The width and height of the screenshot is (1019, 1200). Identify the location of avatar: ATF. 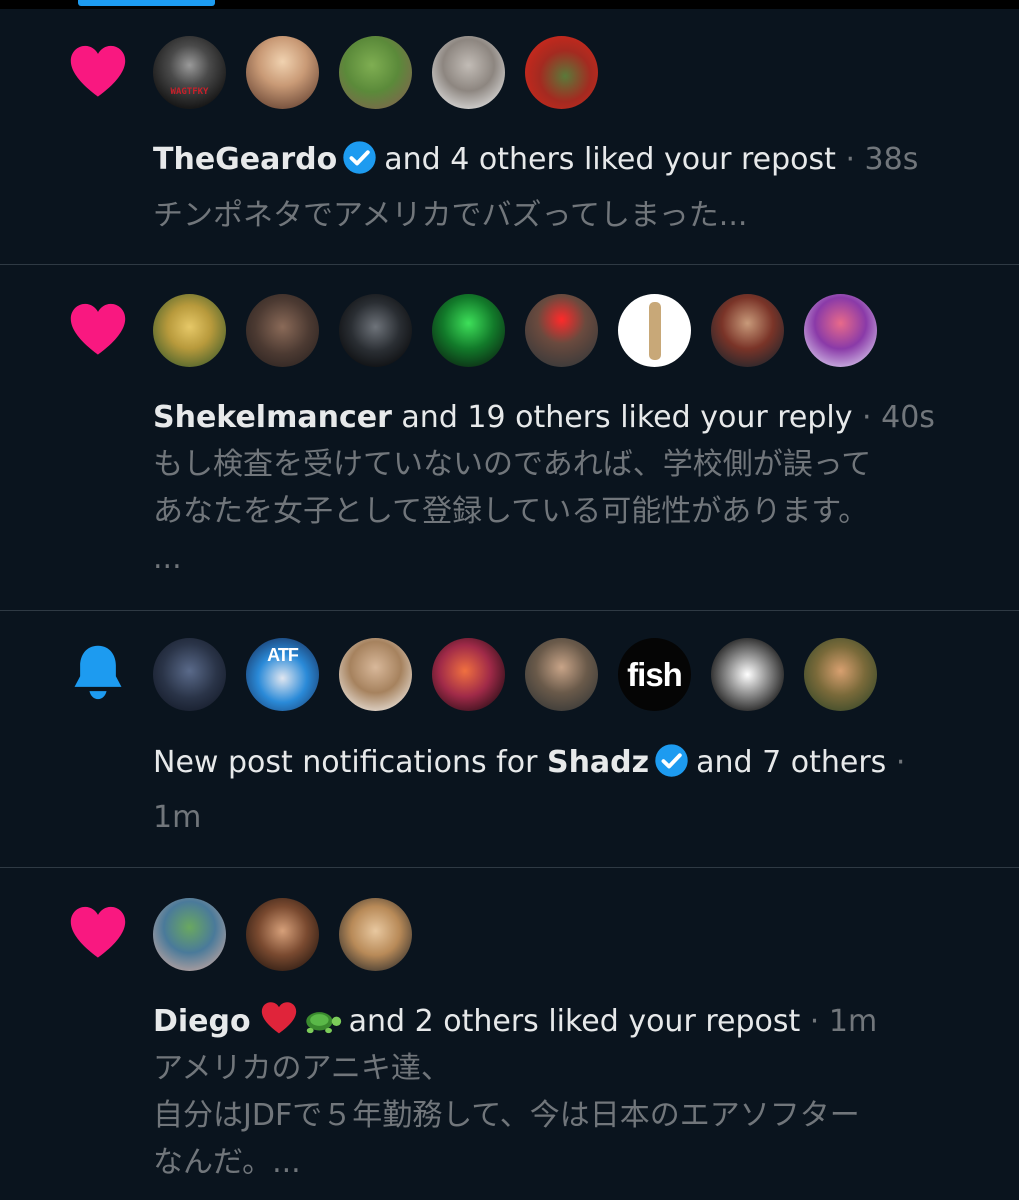
(282, 674).